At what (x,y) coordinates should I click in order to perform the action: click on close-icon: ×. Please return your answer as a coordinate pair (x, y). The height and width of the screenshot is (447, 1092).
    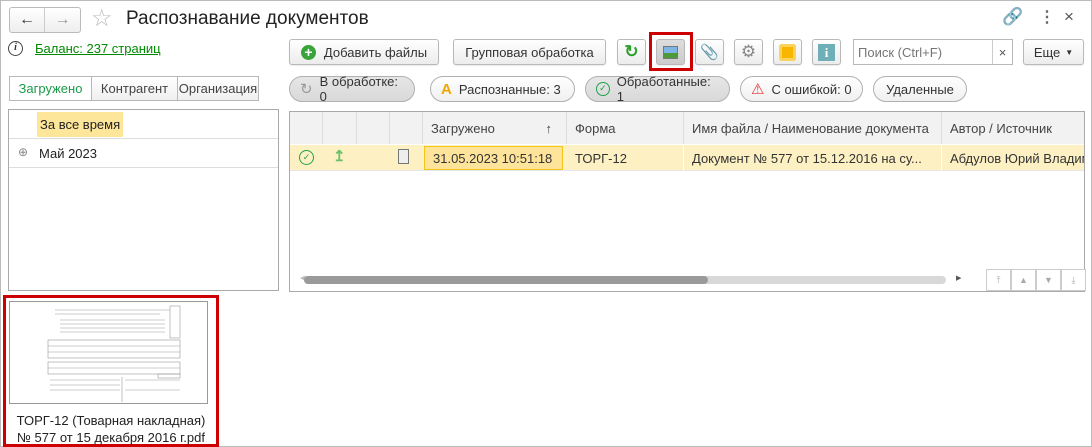
    Looking at the image, I should click on (1069, 17).